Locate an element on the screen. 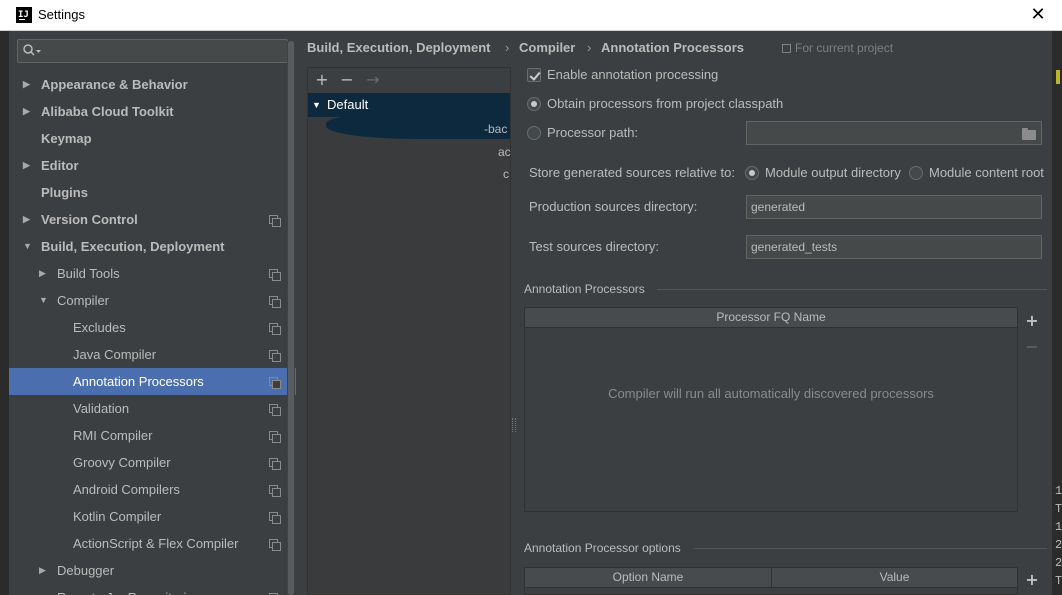  enable-annotation-label: Enable annotation processing is located at coordinates (633, 74).